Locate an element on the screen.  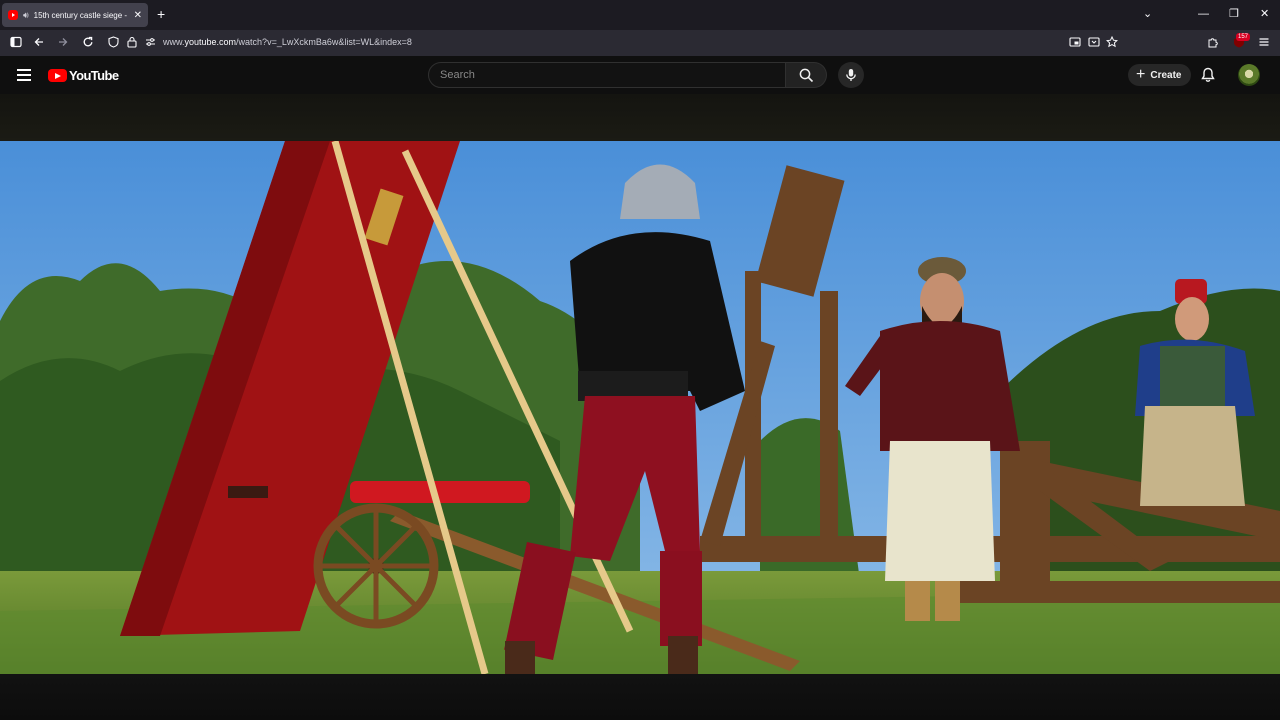
extension-badge-count: 157 is located at coordinates (1243, 37).